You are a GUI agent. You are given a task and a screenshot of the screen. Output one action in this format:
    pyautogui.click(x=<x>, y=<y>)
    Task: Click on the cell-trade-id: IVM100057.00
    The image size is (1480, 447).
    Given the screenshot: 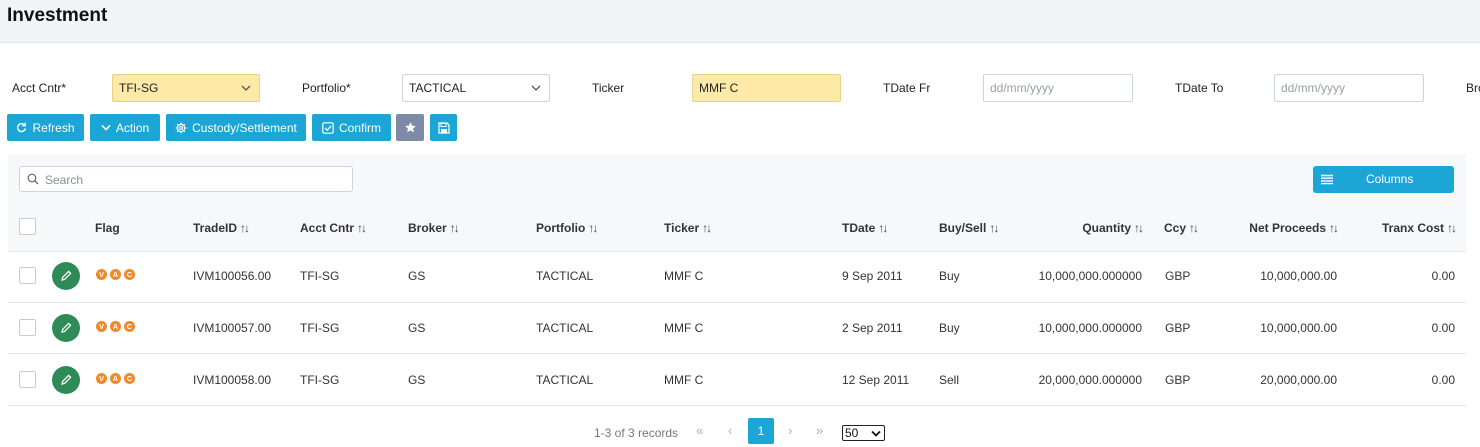 What is the action you would take?
    pyautogui.click(x=232, y=328)
    